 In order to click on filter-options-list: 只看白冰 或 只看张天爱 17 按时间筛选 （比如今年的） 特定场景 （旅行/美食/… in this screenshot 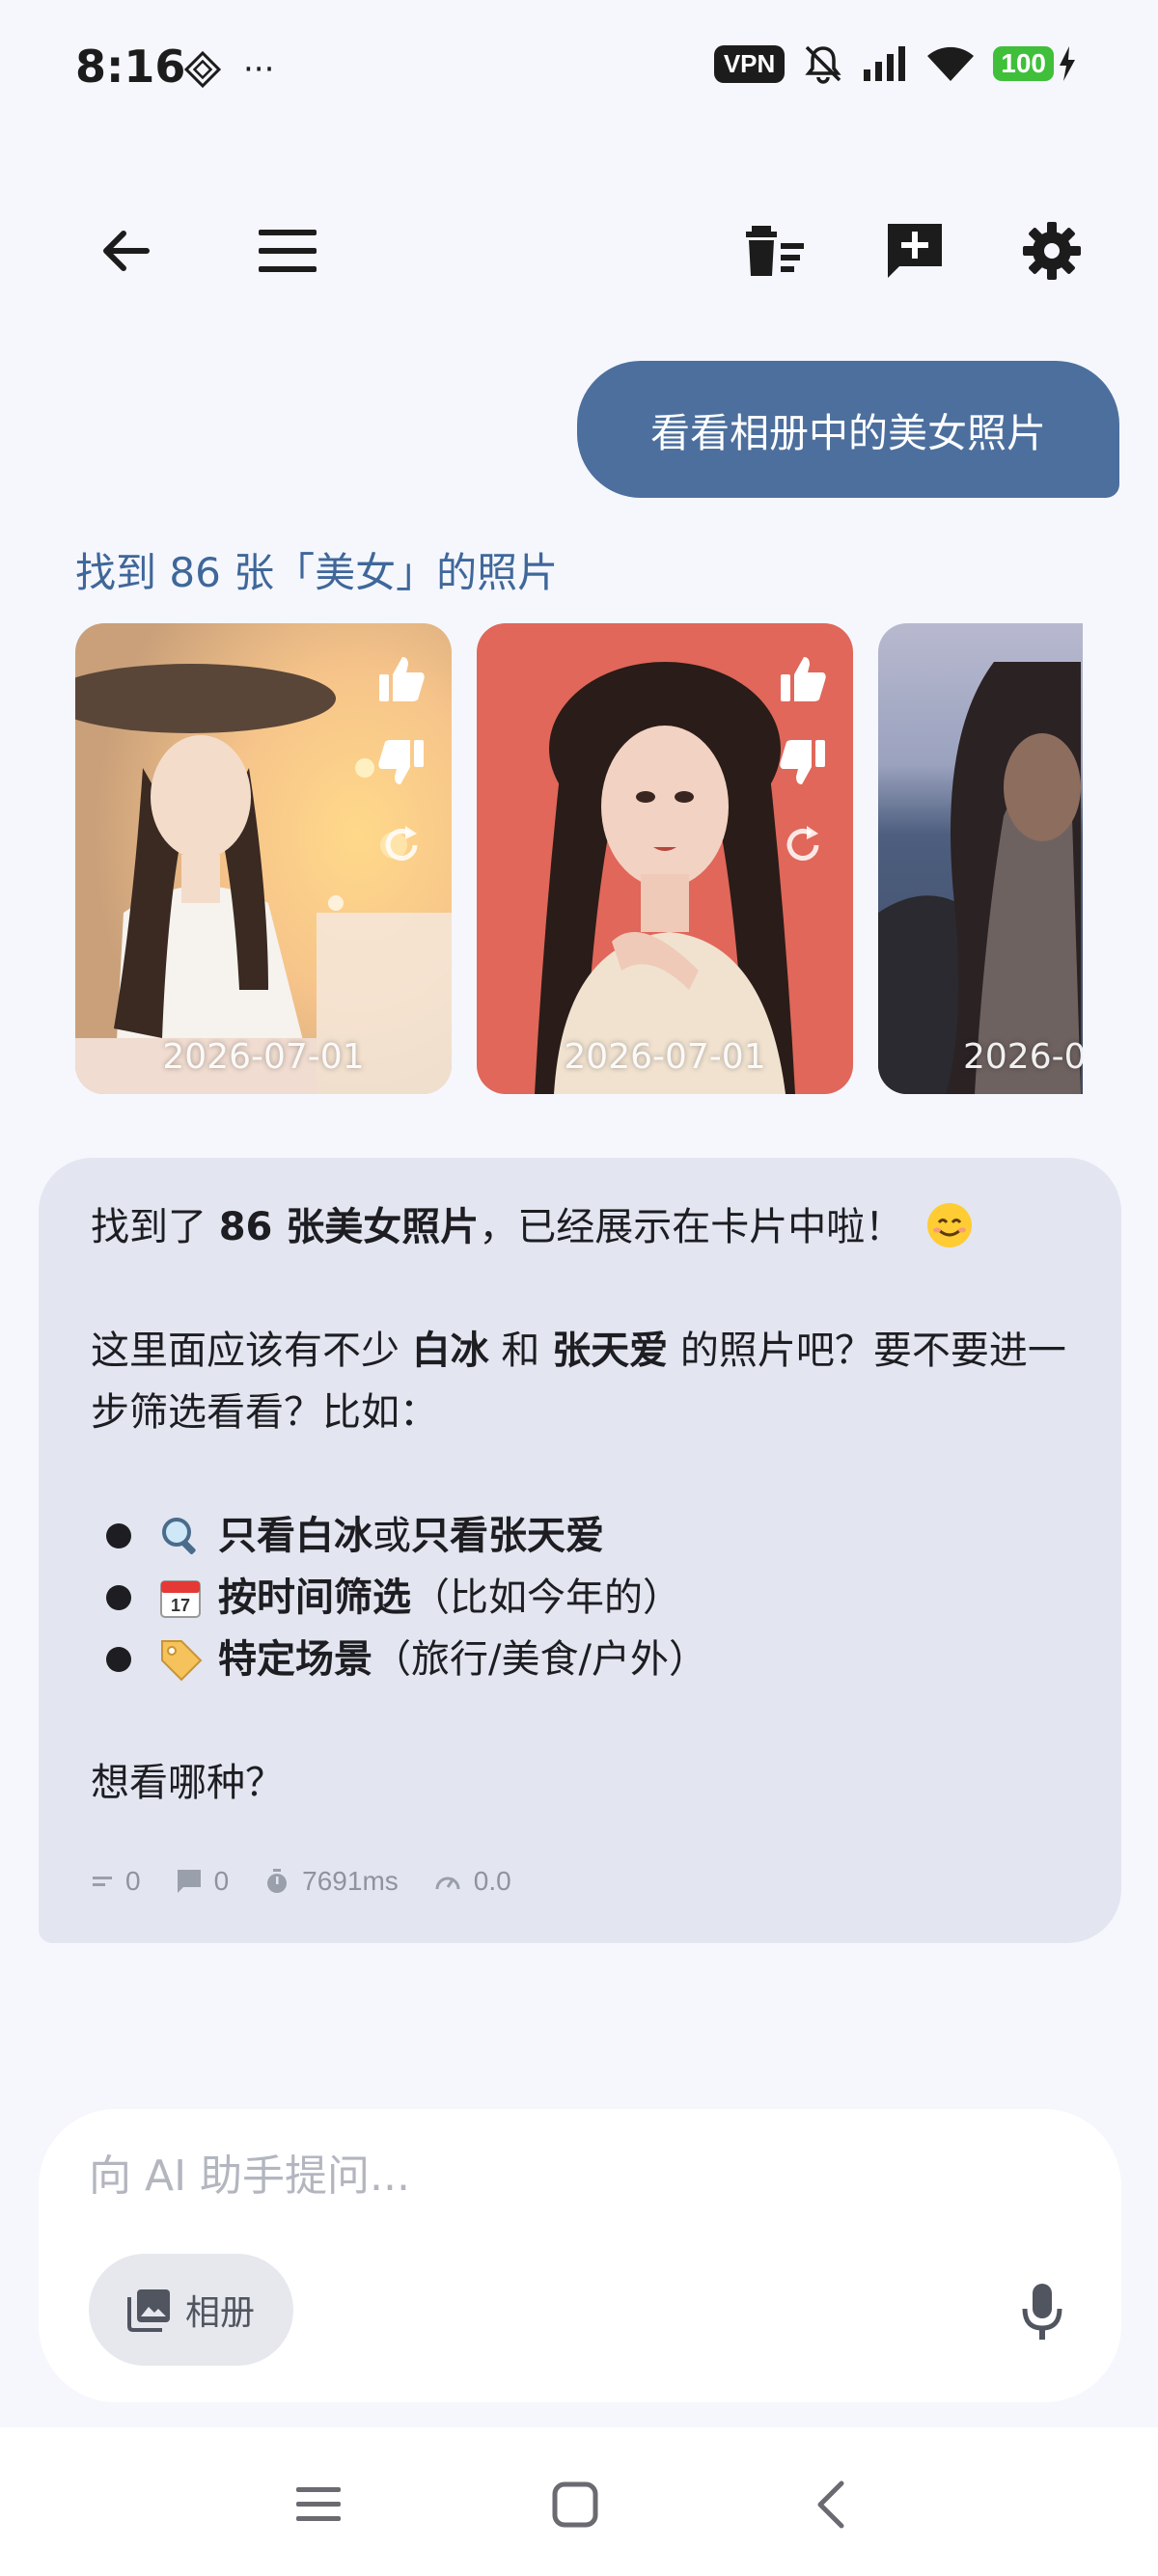, I will do `click(580, 1598)`.